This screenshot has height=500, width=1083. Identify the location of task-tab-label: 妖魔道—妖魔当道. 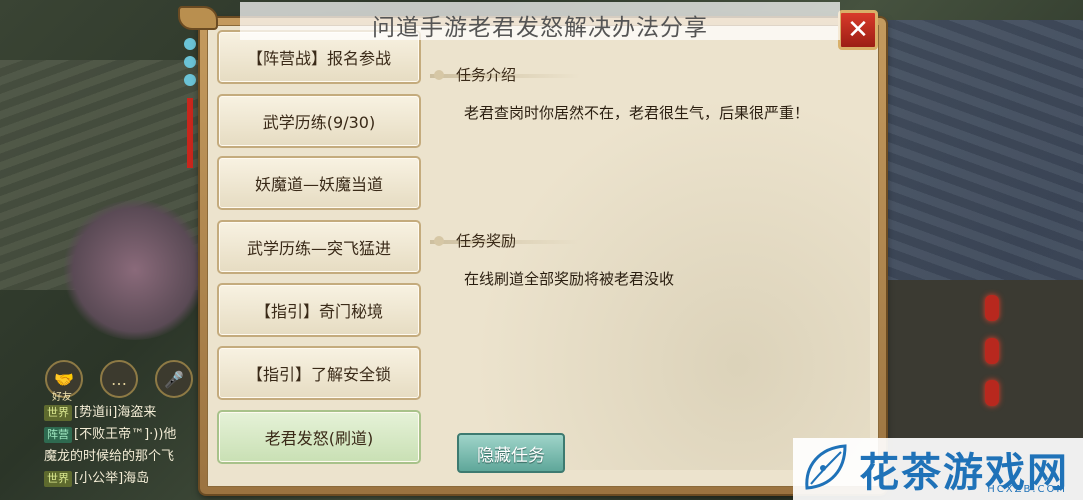
(318, 184).